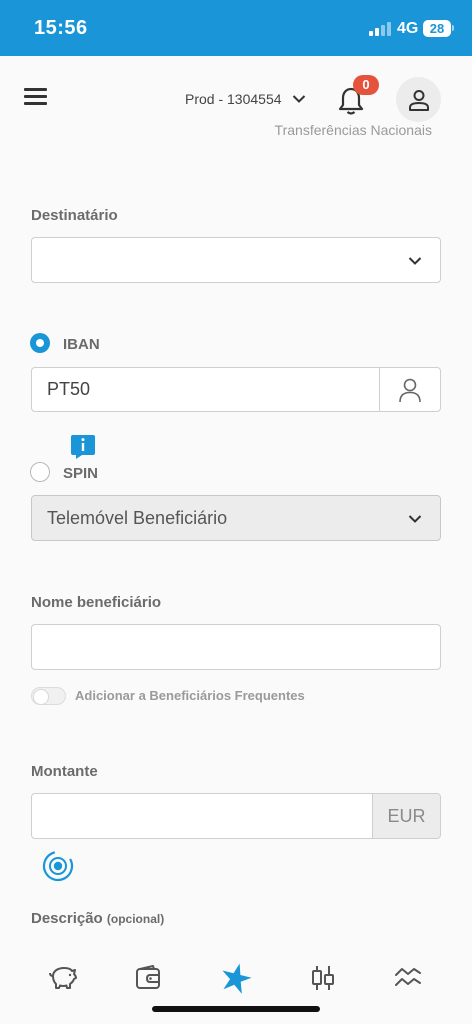 This screenshot has height=1024, width=472. I want to click on nav-savings, so click(63, 978).